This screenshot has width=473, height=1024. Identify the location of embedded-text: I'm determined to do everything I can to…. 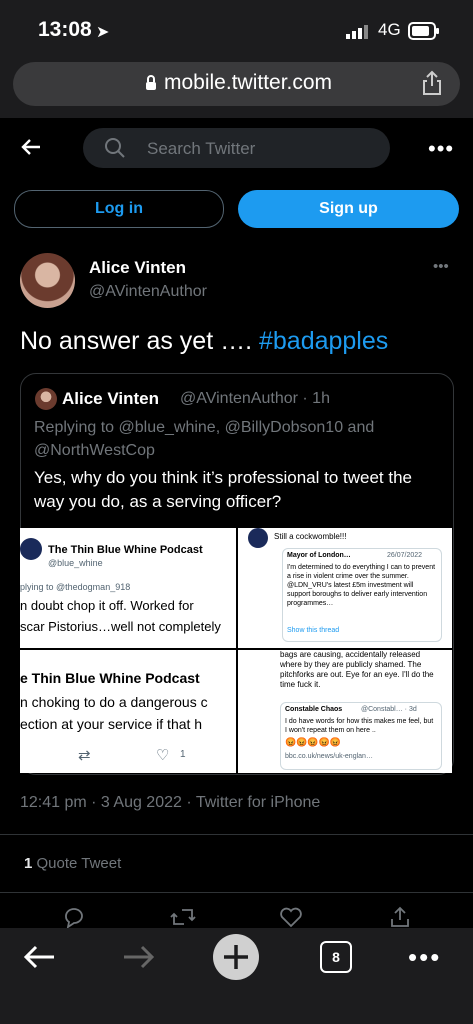
(361, 585).